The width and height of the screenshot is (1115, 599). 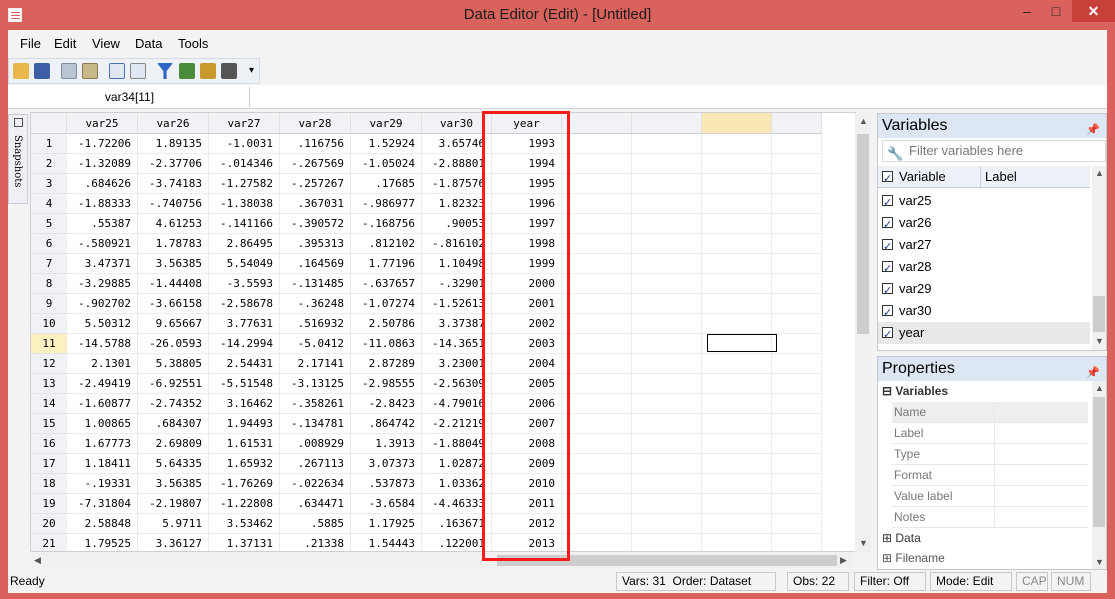 I want to click on data-cell: -.986977, so click(x=386, y=204).